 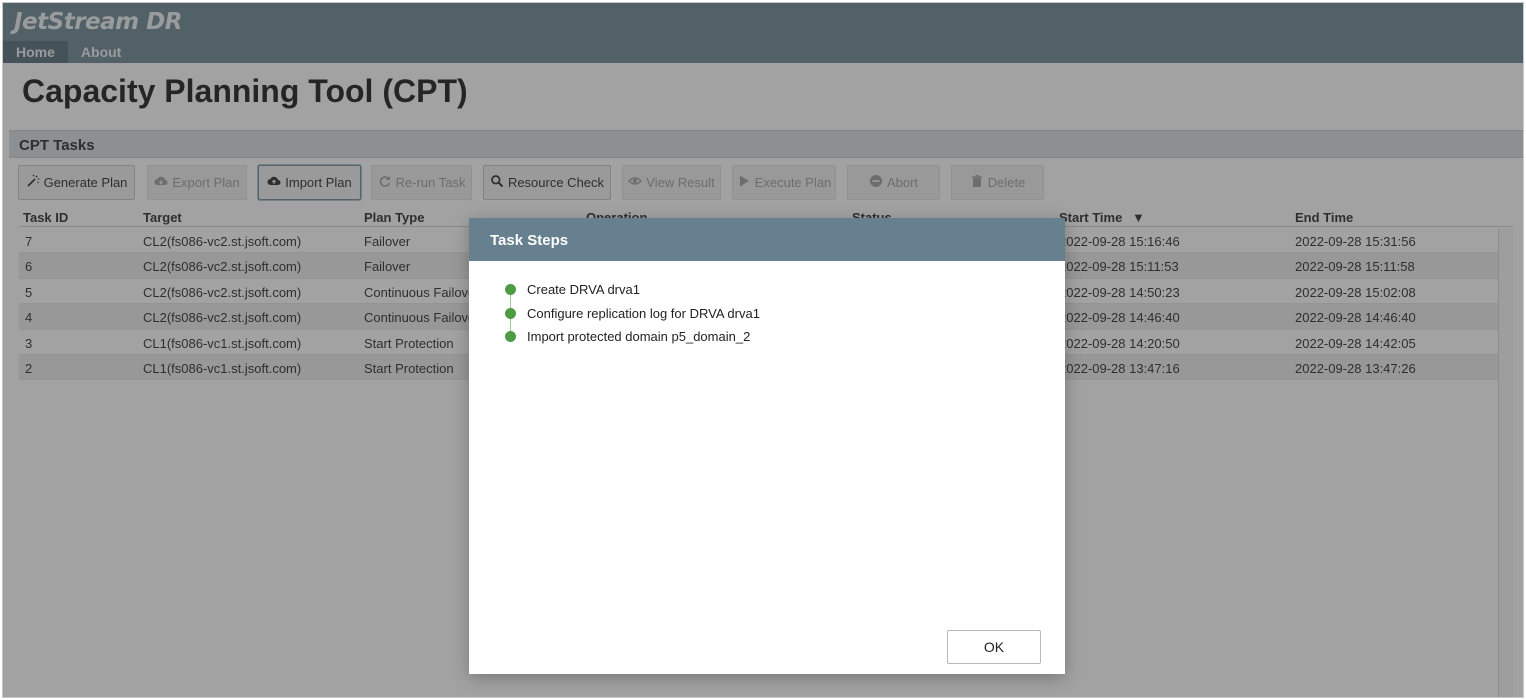 I want to click on list-item: Configure replication log for DRVA drva1, so click(x=632, y=314).